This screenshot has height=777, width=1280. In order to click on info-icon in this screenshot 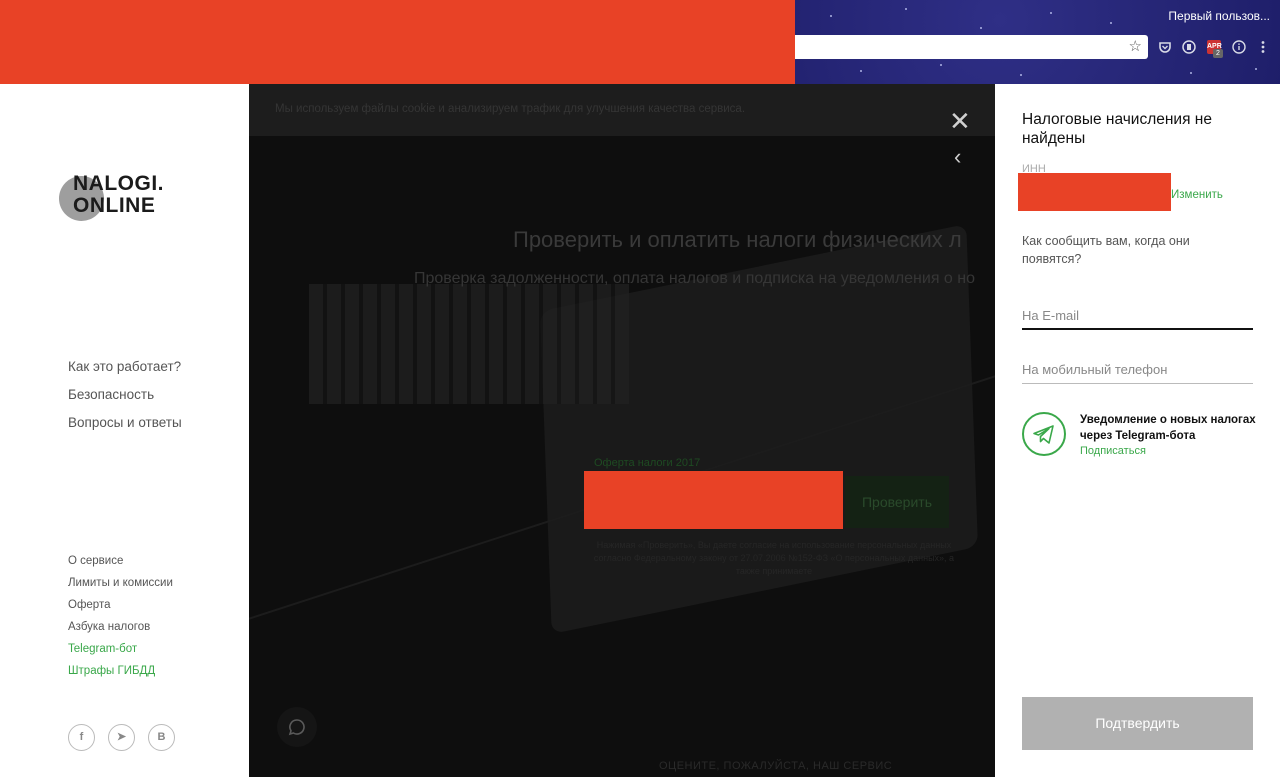, I will do `click(1239, 47)`.